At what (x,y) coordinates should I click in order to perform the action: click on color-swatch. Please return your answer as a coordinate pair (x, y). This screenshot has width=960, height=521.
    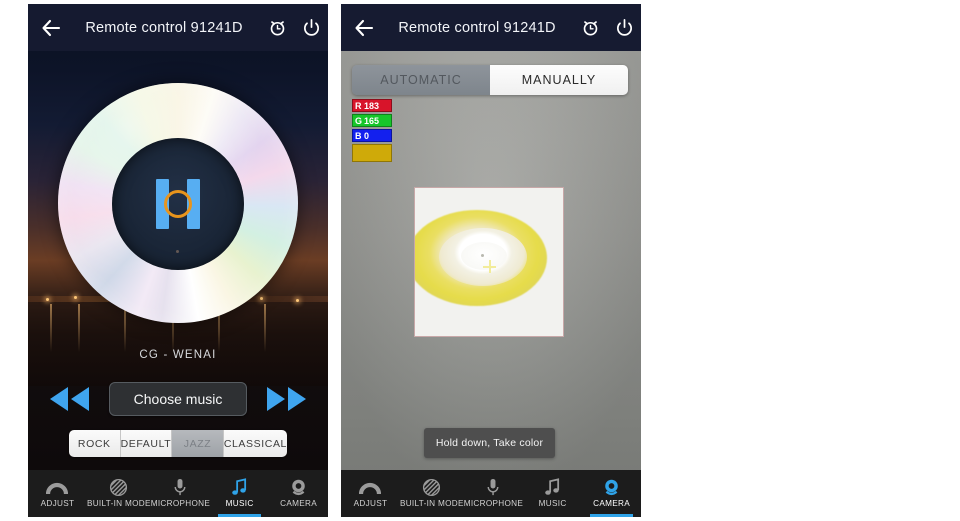
    Looking at the image, I should click on (372, 153).